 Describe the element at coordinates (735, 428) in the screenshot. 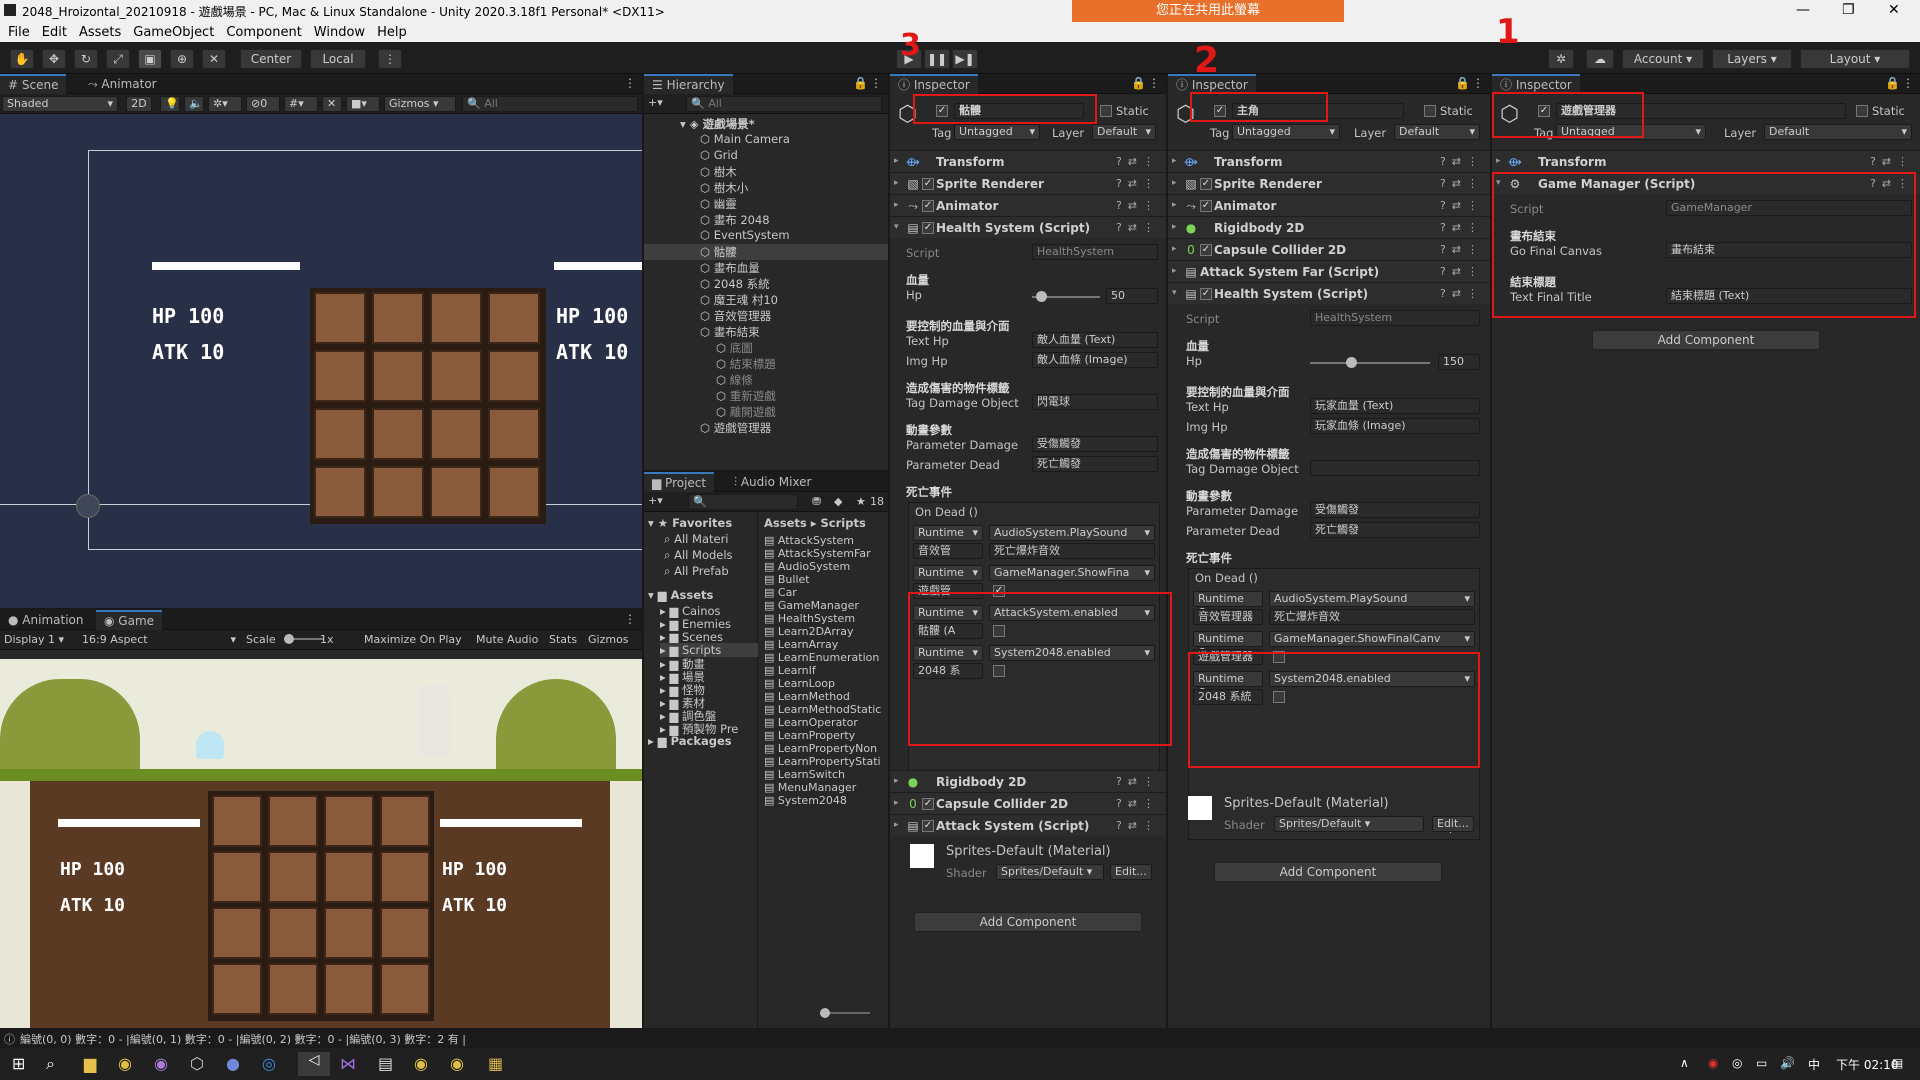

I see `hierarchy-item: ⬡ 遊戲管理器` at that location.